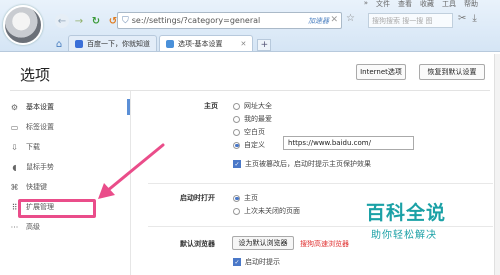 The width and height of the screenshot is (500, 275). I want to click on homepage-option-nav: 网址大全, so click(252, 106).